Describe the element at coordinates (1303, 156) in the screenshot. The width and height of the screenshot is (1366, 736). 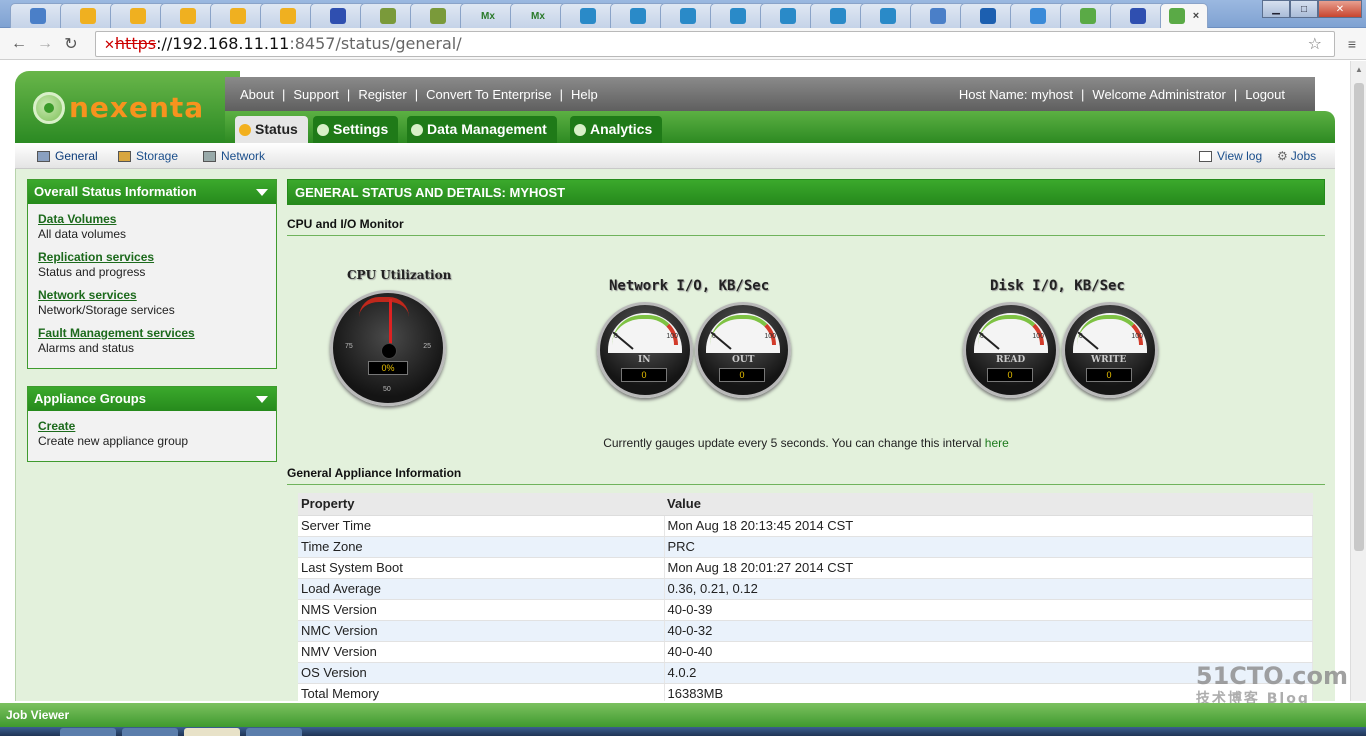
I see `jobs-label: Jobs` at that location.